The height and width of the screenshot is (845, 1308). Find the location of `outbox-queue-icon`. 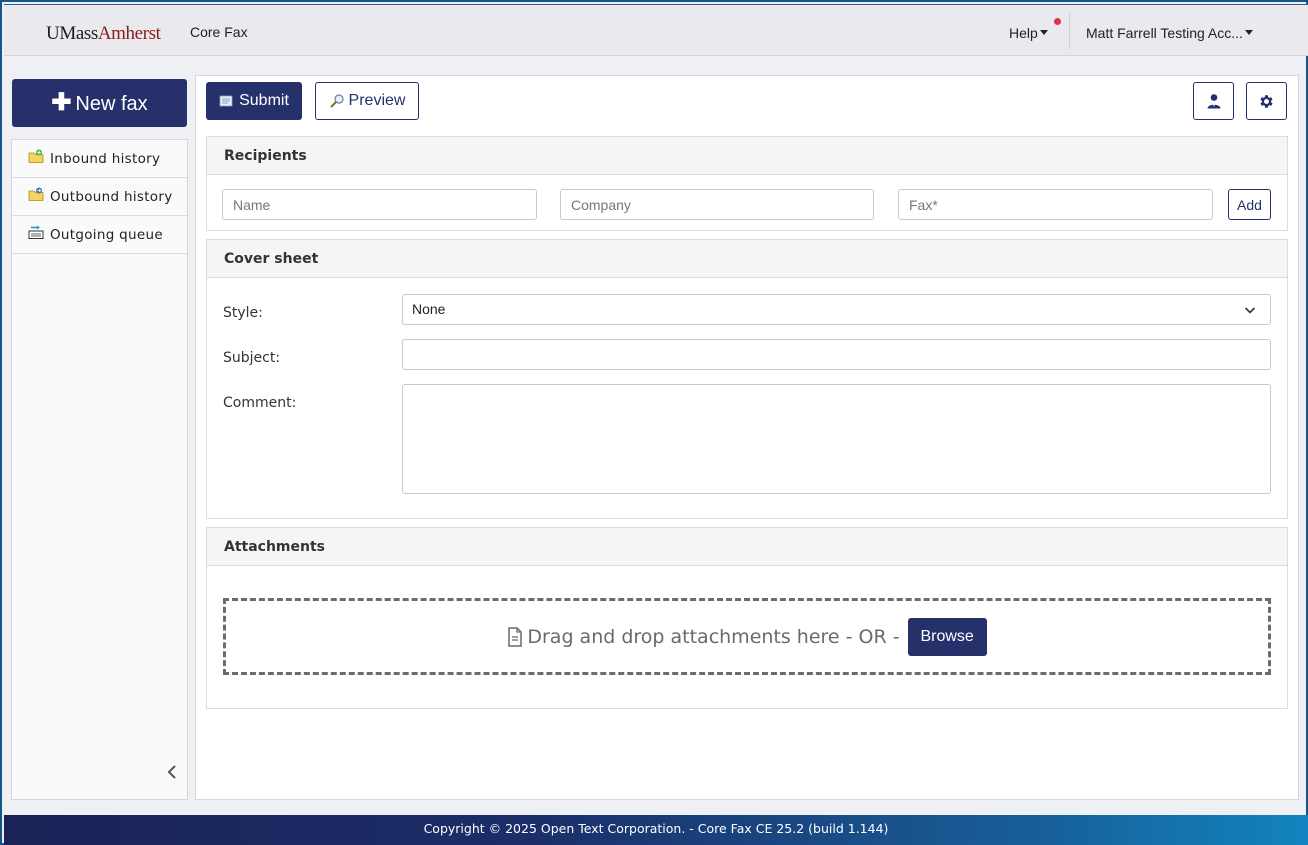

outbox-queue-icon is located at coordinates (36, 232).